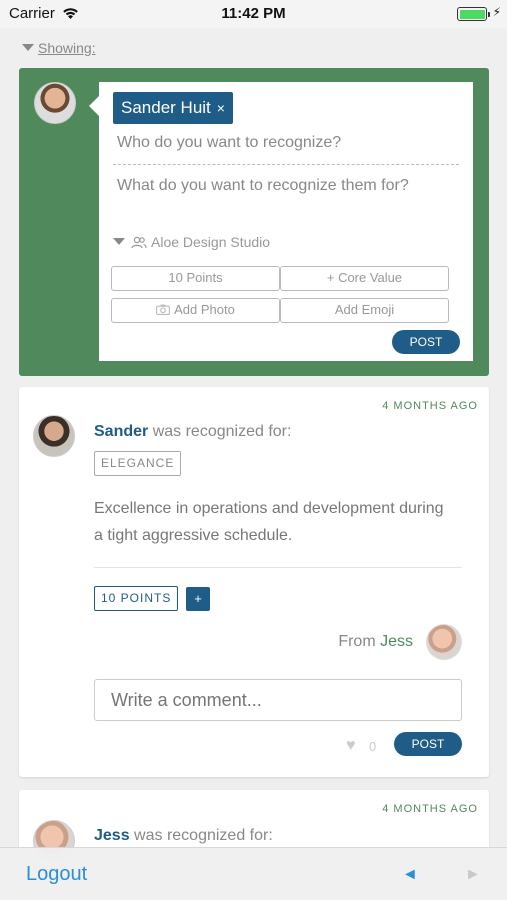 The height and width of the screenshot is (900, 507). Describe the element at coordinates (136, 598) in the screenshot. I see `points-badge: 10 POINTS` at that location.